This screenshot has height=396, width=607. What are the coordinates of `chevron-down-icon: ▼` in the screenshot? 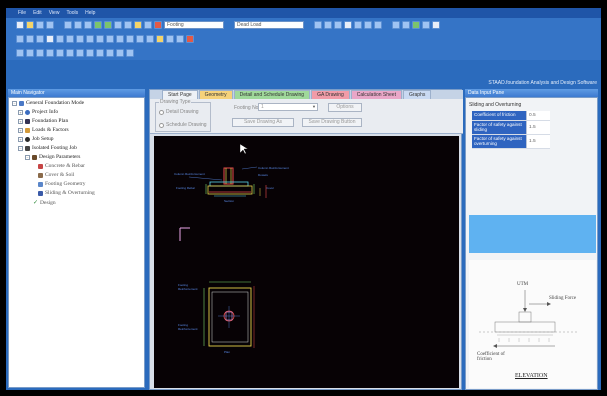 It's located at (314, 107).